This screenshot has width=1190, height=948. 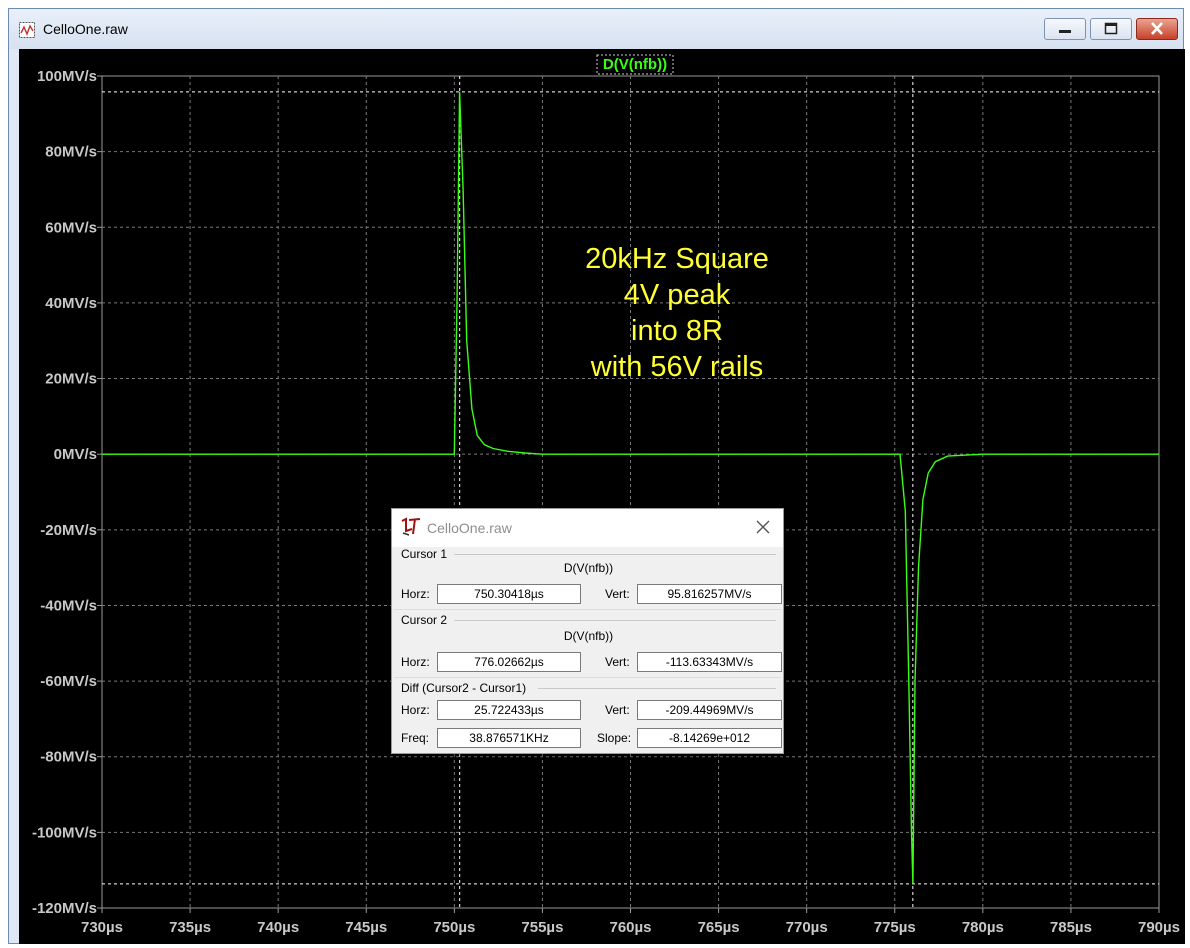 I want to click on maximize-button, so click(x=1111, y=29).